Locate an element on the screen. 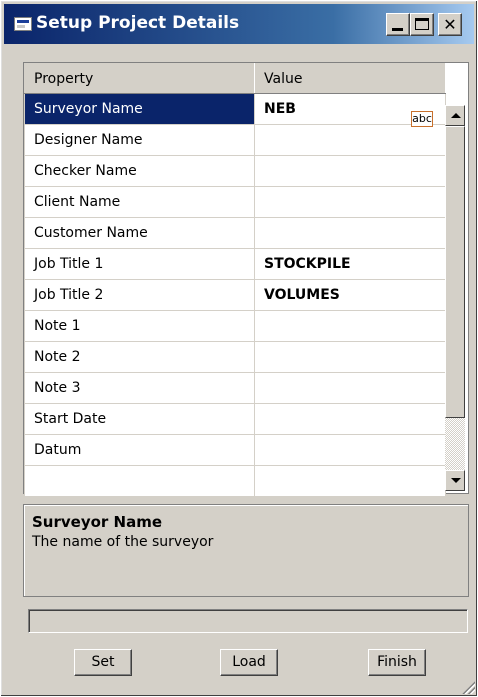  property-name-cell is located at coordinates (139, 481).